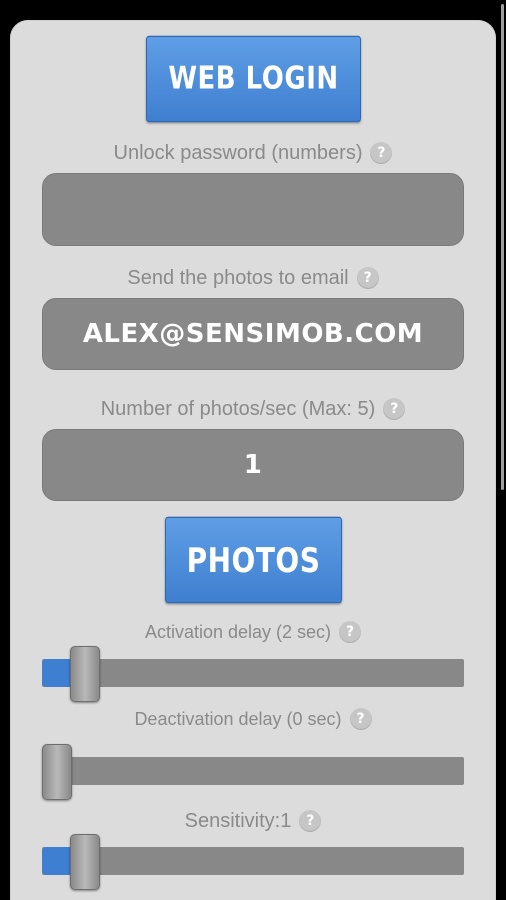 This screenshot has width=506, height=900. I want to click on unlock-password-input, so click(253, 209).